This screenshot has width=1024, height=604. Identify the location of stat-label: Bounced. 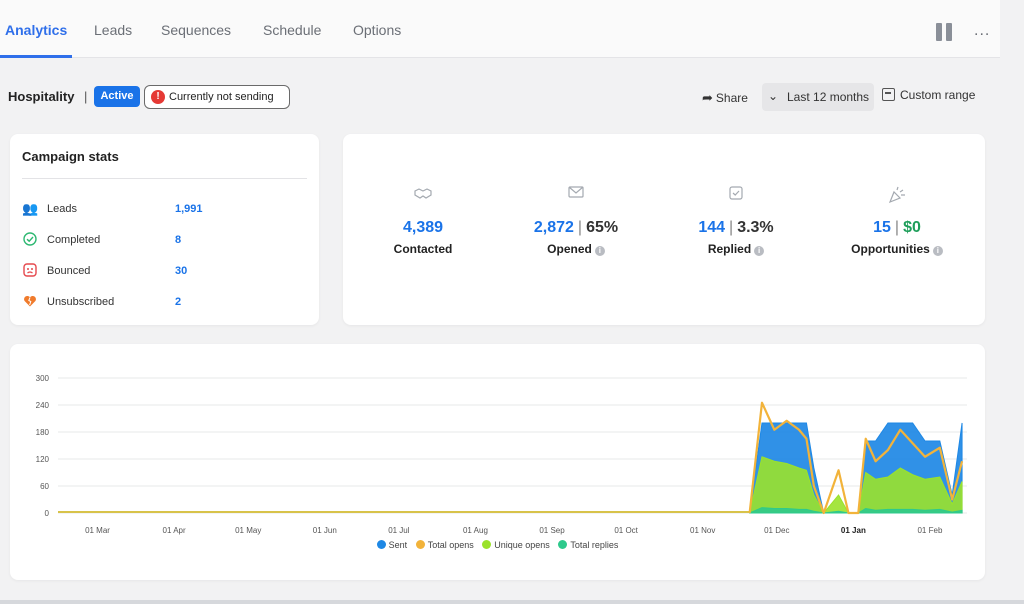
(69, 271).